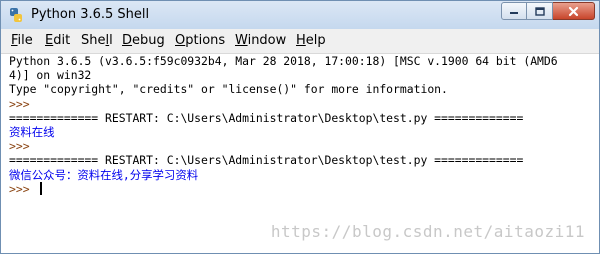 Image resolution: width=600 pixels, height=254 pixels. I want to click on maximize-button, so click(540, 11).